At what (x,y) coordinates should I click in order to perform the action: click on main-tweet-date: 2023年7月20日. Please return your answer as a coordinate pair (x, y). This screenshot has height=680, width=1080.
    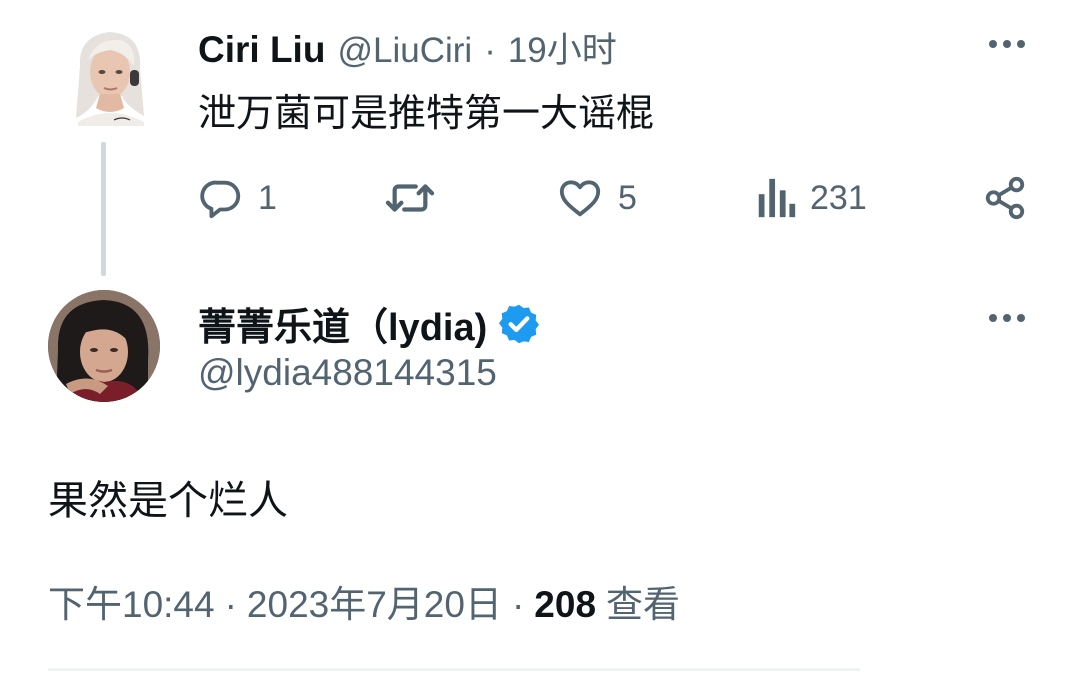
    Looking at the image, I should click on (374, 601).